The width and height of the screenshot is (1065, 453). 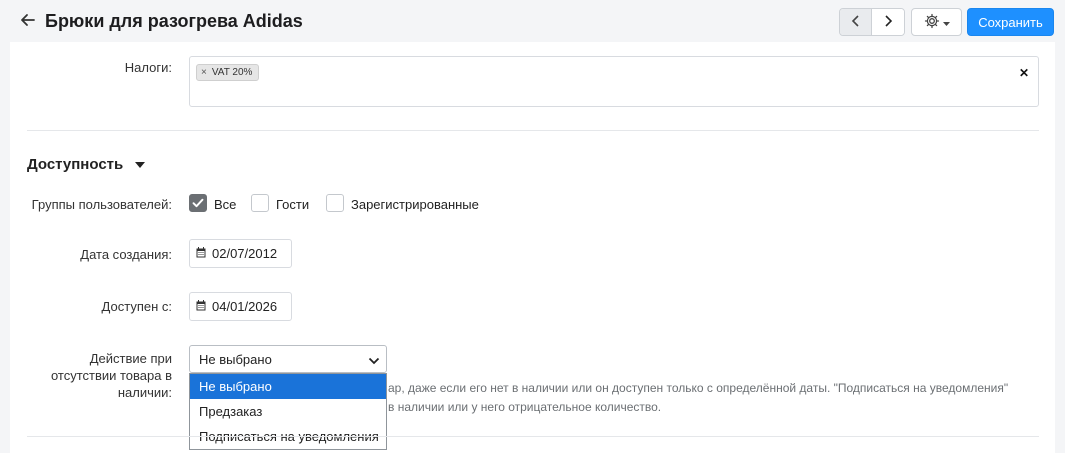 I want to click on out-of-stock-selected-value: Не выбрано, so click(x=235, y=359).